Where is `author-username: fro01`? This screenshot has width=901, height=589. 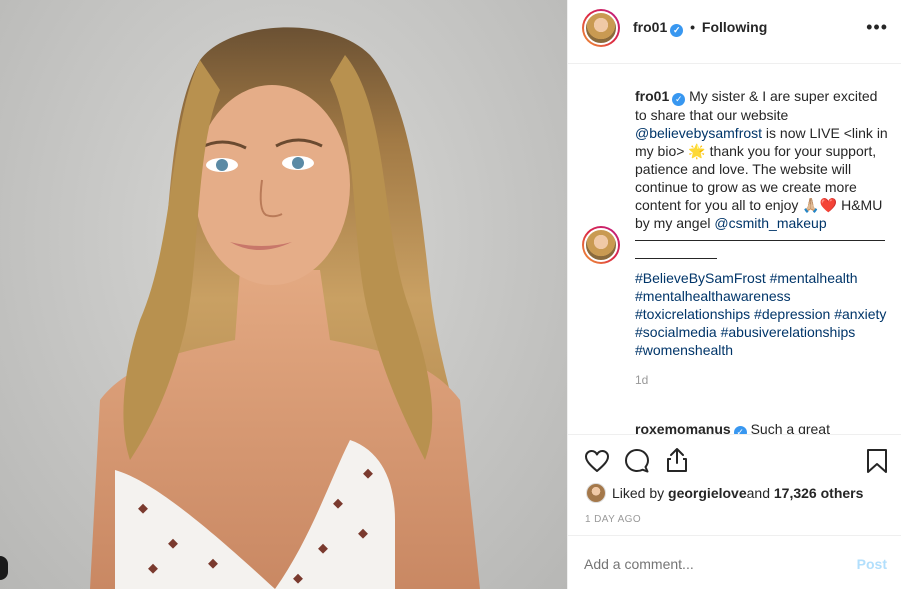 author-username: fro01 is located at coordinates (650, 27).